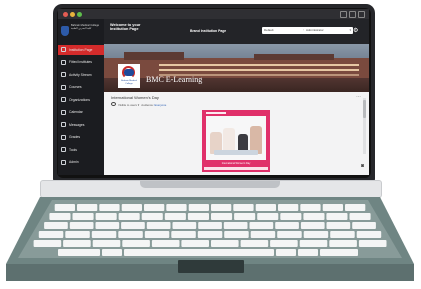 The width and height of the screenshot is (421, 289). Describe the element at coordinates (328, 30) in the screenshot. I see `view-as-select: Administrator ▾` at that location.